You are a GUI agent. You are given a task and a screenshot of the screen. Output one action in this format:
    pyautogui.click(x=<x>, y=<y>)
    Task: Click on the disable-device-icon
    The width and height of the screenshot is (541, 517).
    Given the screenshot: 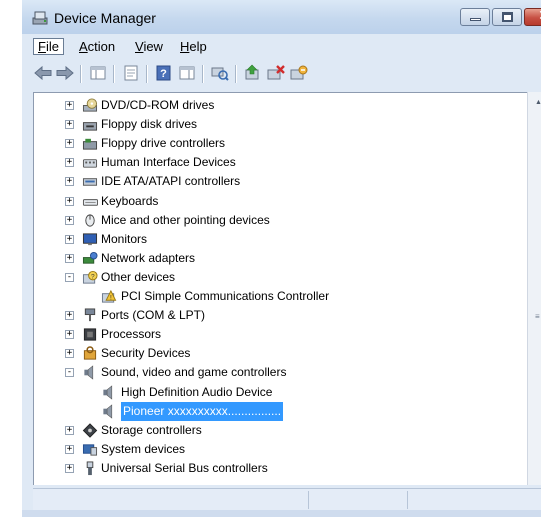 What is the action you would take?
    pyautogui.click(x=299, y=73)
    